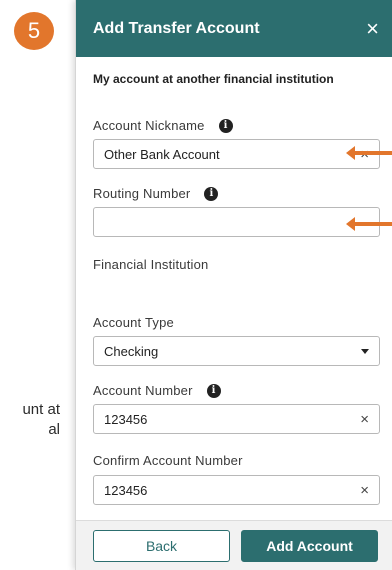  Describe the element at coordinates (131, 351) in the screenshot. I see `account-type-value: Checking` at that location.